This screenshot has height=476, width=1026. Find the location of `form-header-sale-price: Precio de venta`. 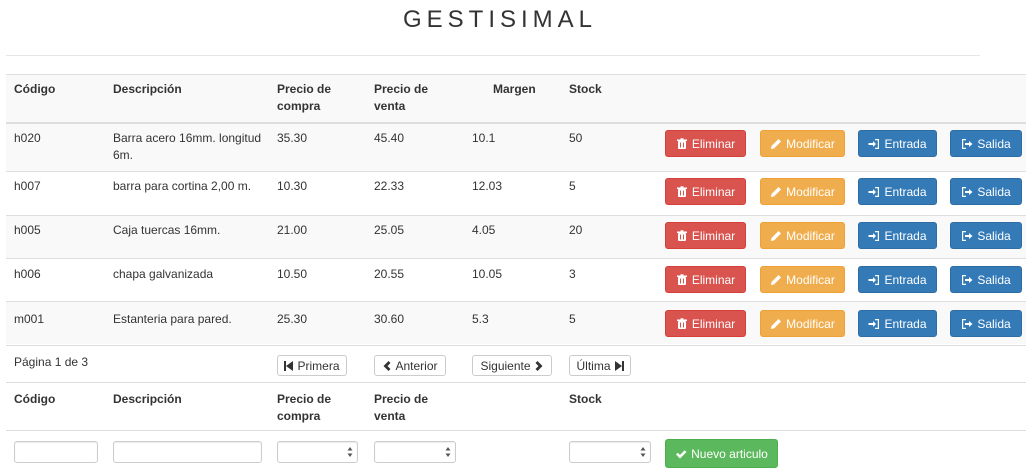

form-header-sale-price: Precio de venta is located at coordinates (414, 408).